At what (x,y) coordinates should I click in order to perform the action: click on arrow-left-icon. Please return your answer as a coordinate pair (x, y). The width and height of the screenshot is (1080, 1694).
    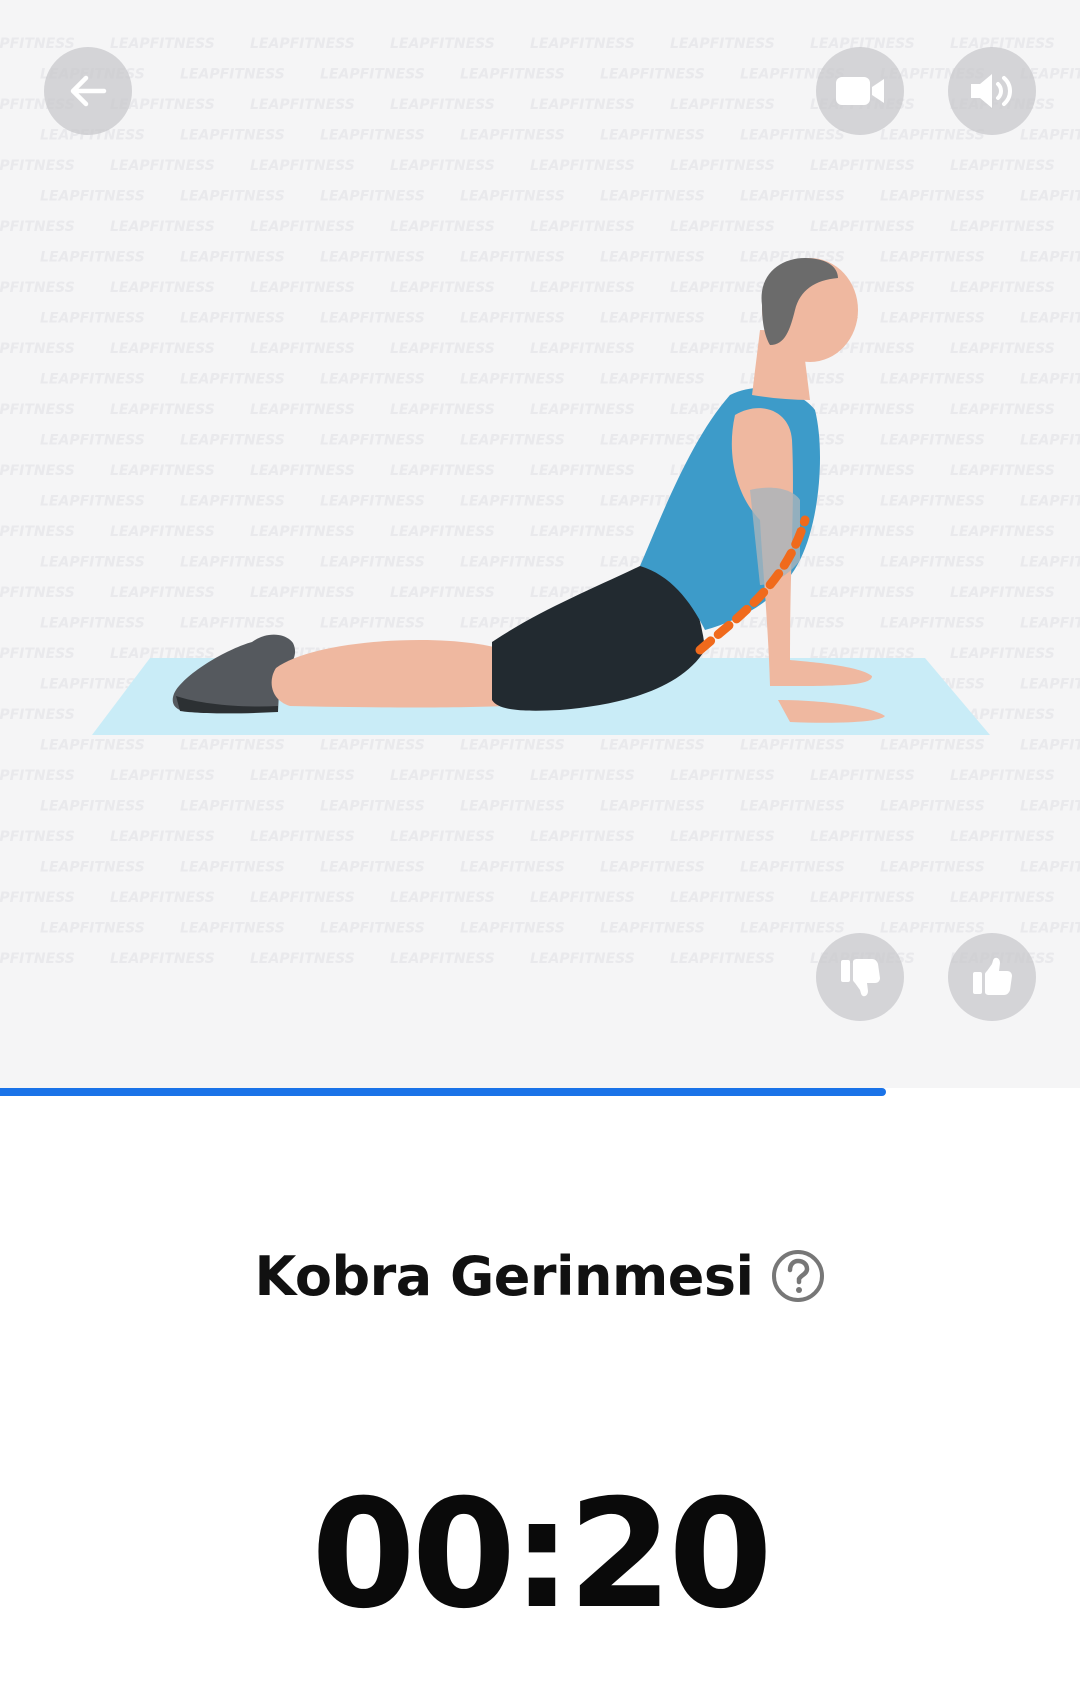
    Looking at the image, I should click on (88, 91).